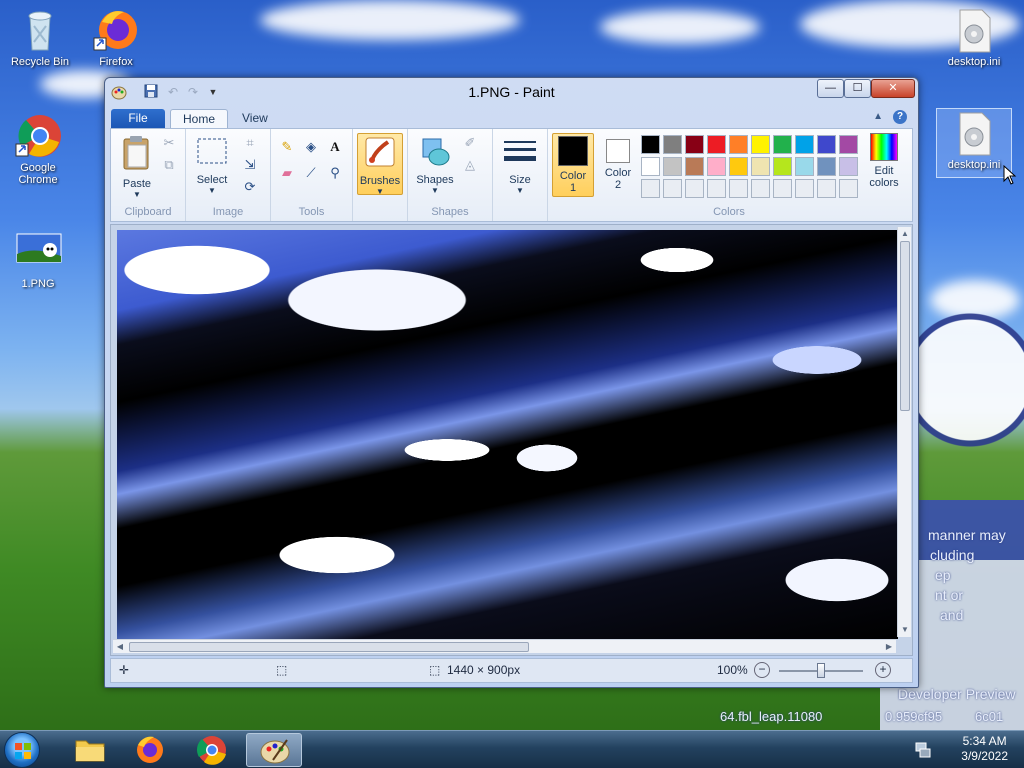  I want to click on rotate-icon: ⟳, so click(250, 187).